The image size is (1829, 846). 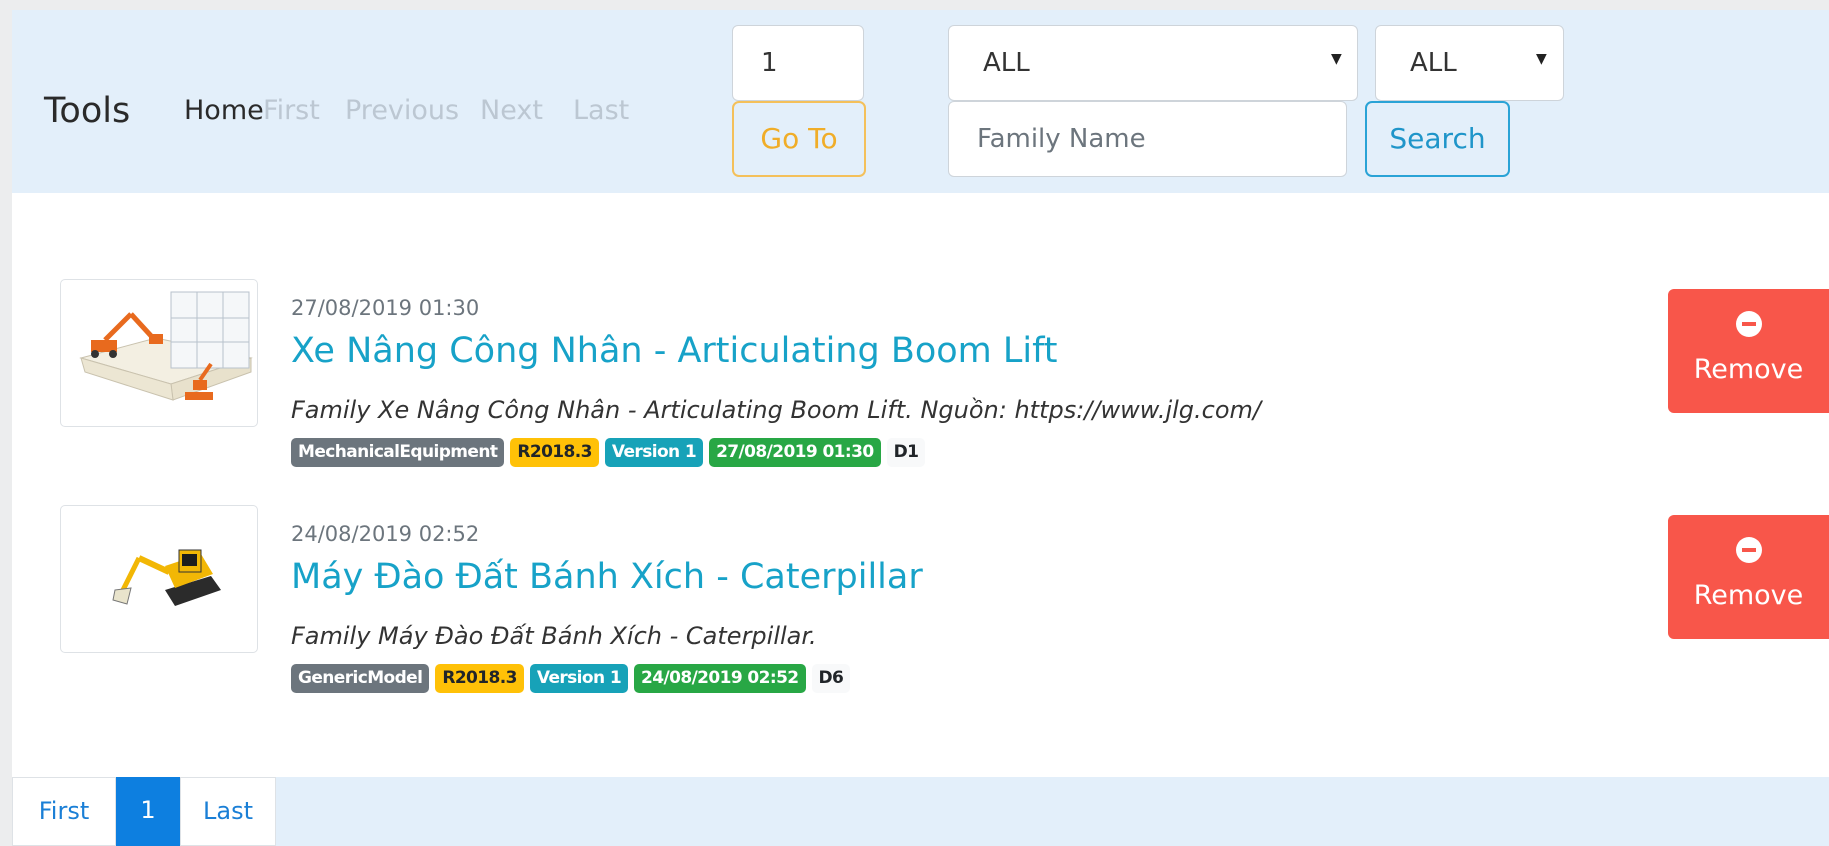 What do you see at coordinates (398, 452) in the screenshot?
I see `category-badge: MechanicalEquipment` at bounding box center [398, 452].